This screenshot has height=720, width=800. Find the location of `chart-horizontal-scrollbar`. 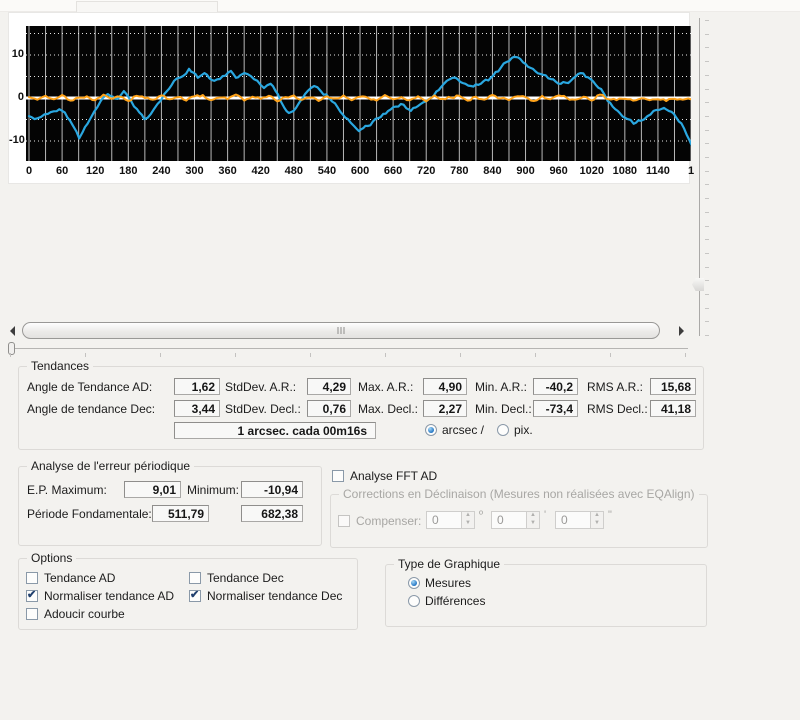

chart-horizontal-scrollbar is located at coordinates (346, 331).